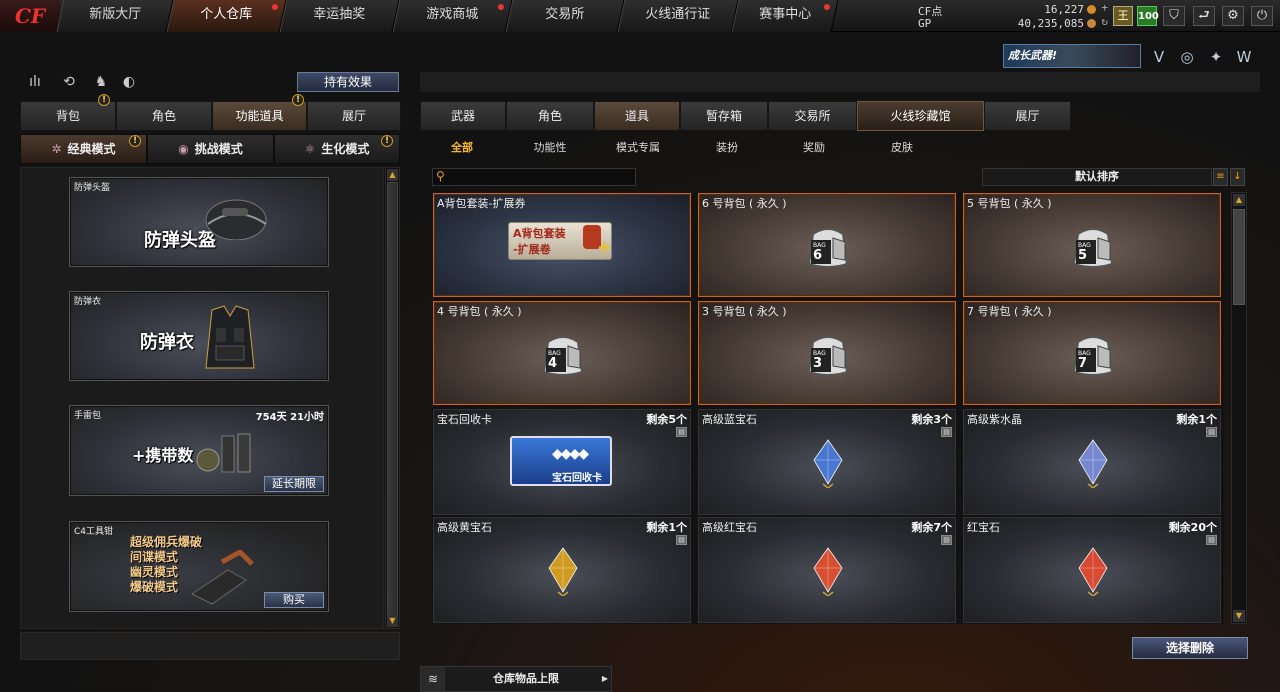  I want to click on item-cell: 高级紫水晶 剩余1个 ▤, so click(1092, 462).